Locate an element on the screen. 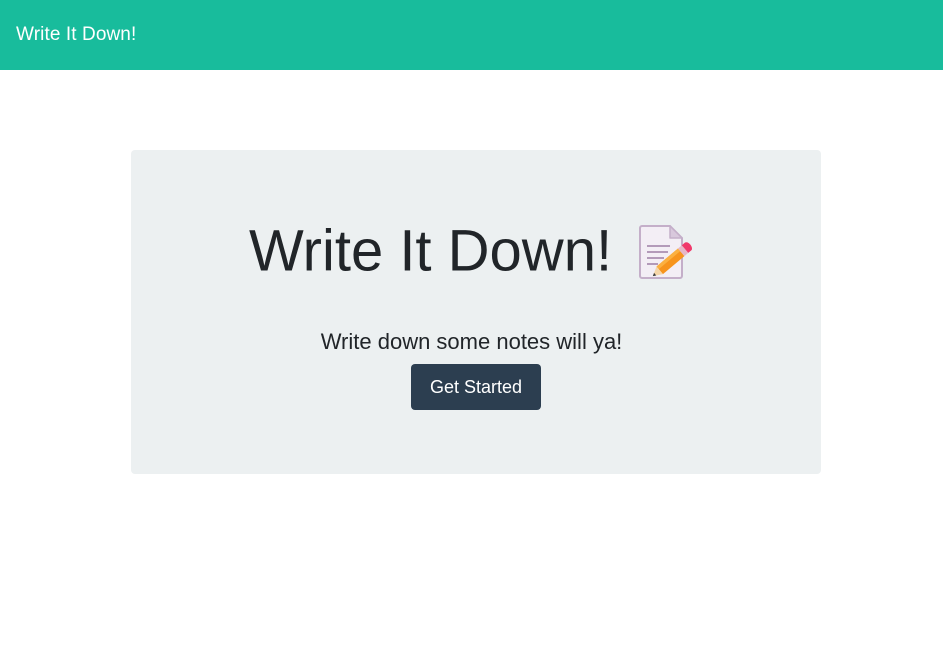 Image resolution: width=943 pixels, height=649 pixels. hero-subtitle: Write down some notes will ya! is located at coordinates (471, 341).